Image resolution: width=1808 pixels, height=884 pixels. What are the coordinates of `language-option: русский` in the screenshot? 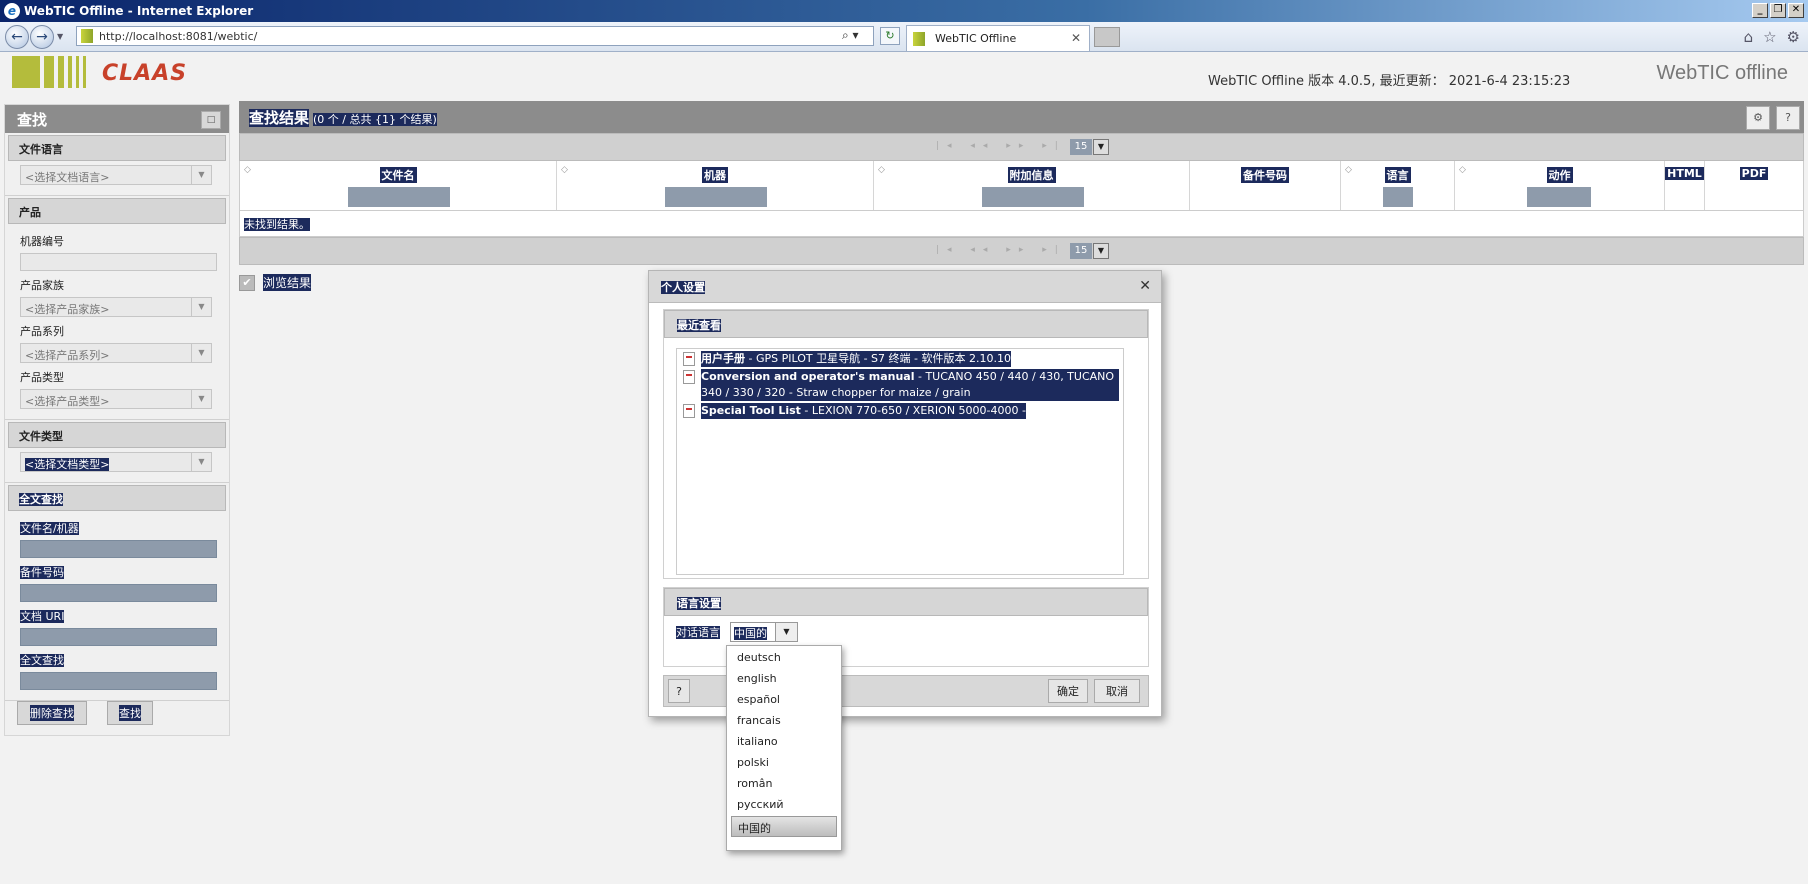 It's located at (784, 805).